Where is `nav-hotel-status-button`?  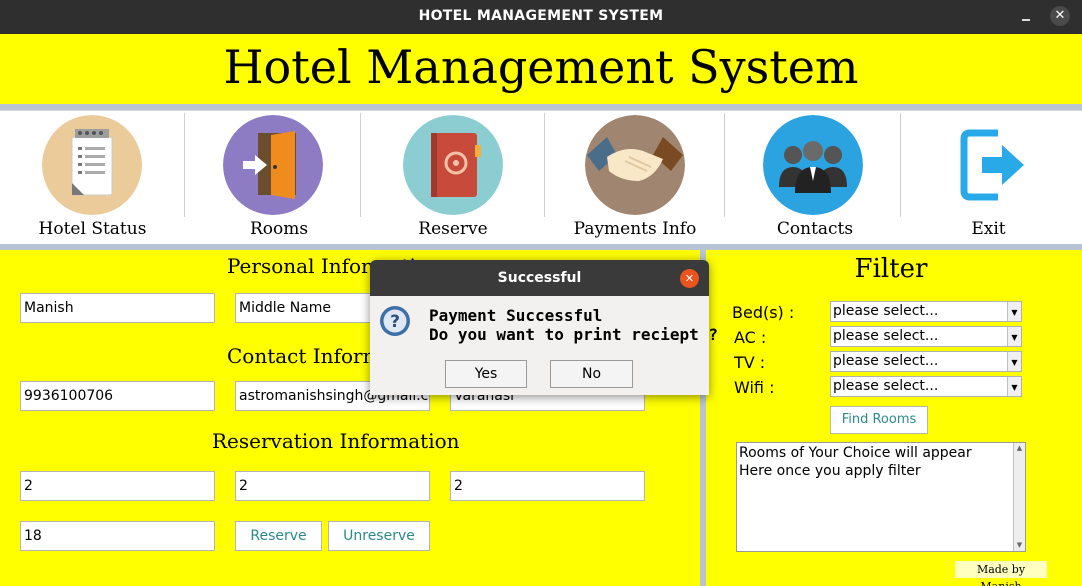 nav-hotel-status-button is located at coordinates (92, 165).